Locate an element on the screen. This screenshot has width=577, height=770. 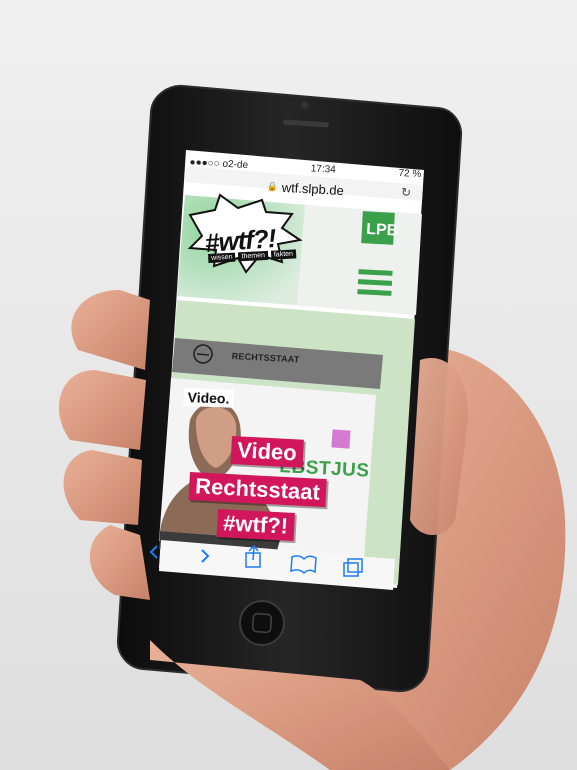
lock-icon: 🔒 is located at coordinates (272, 186).